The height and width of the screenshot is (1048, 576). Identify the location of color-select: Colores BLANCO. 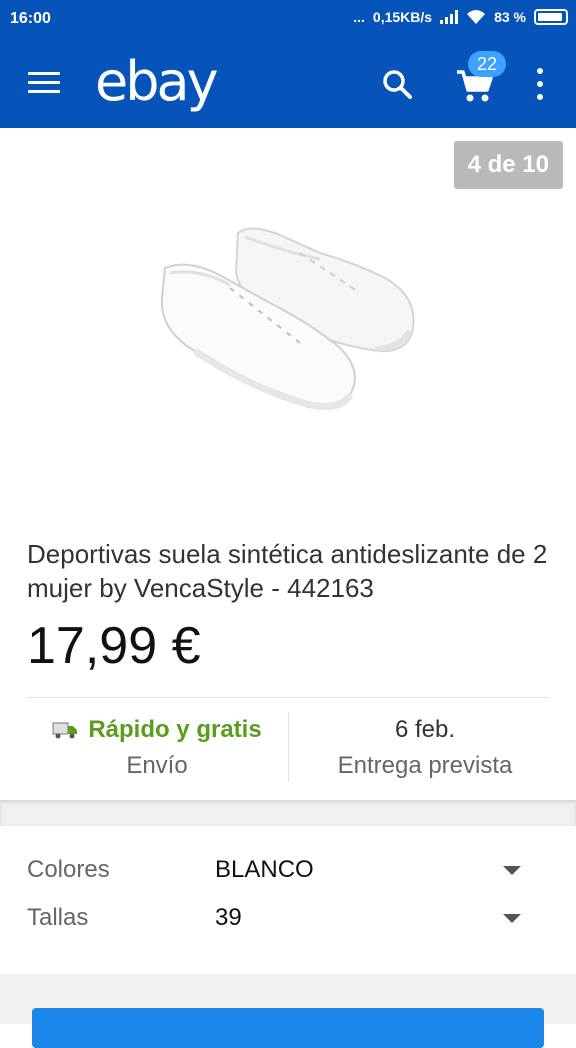
(288, 870).